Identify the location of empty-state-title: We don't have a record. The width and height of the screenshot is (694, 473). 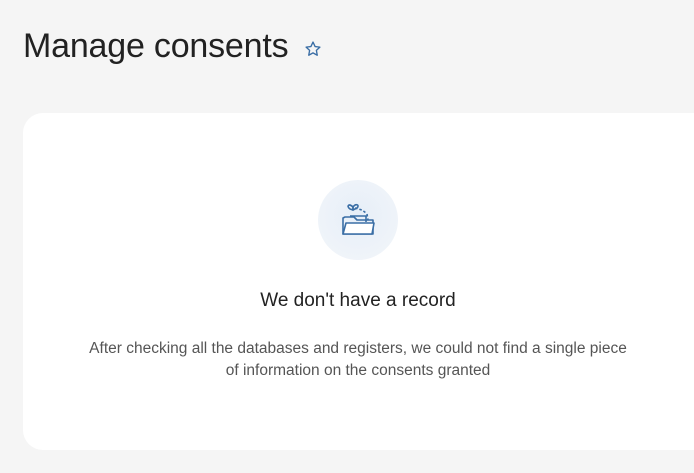
(358, 300).